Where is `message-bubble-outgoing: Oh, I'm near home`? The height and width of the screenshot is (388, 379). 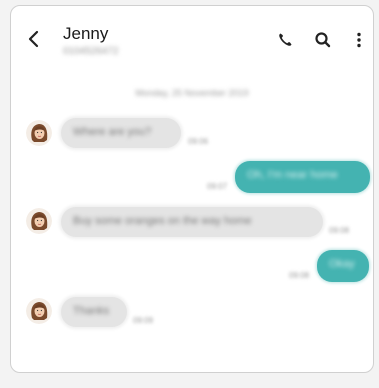
message-bubble-outgoing: Oh, I'm near home is located at coordinates (302, 177).